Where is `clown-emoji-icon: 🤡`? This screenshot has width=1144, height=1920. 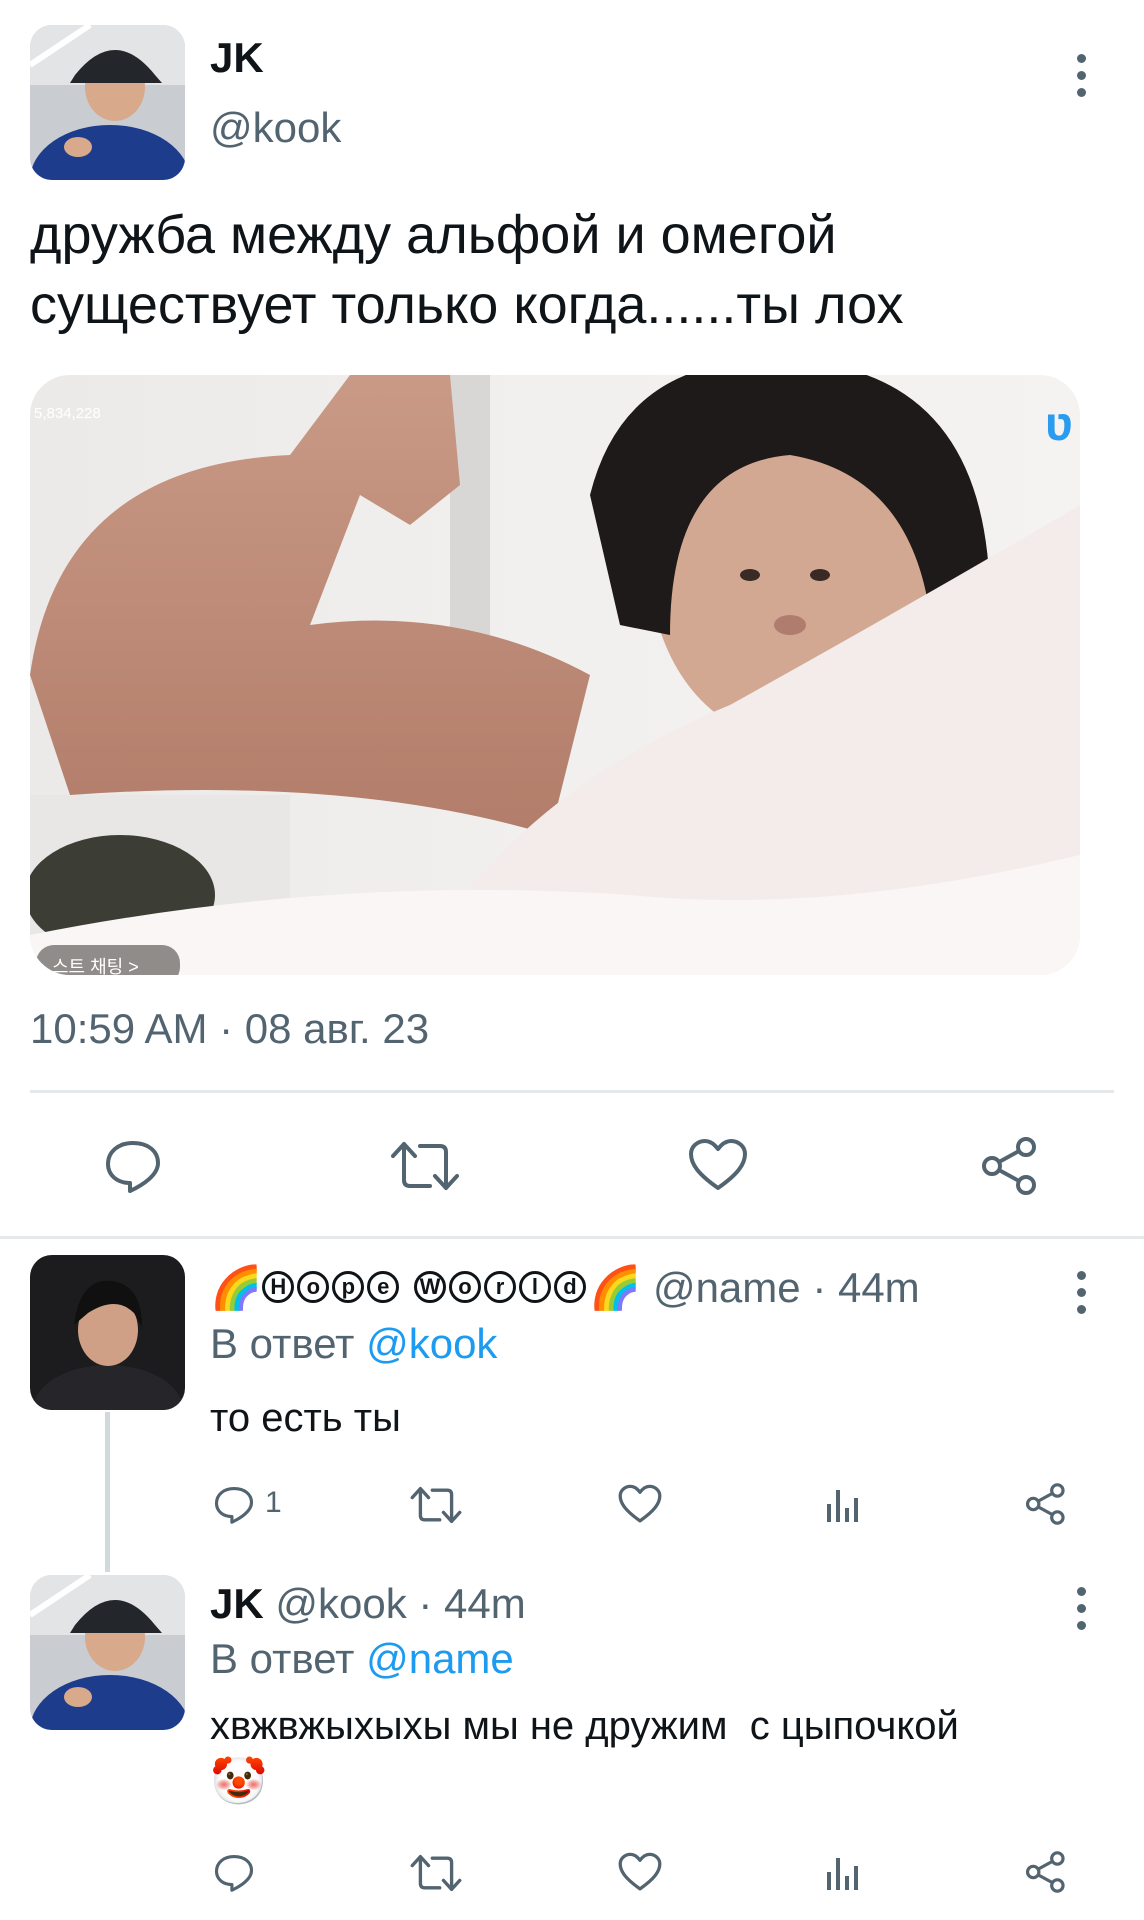
clown-emoji-icon: 🤡 is located at coordinates (239, 1781).